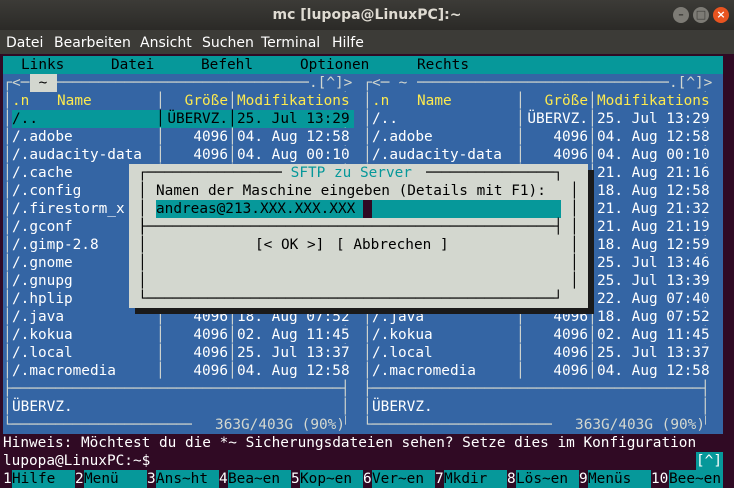  What do you see at coordinates (223, 479) in the screenshot?
I see `fkey-4-number: 4` at bounding box center [223, 479].